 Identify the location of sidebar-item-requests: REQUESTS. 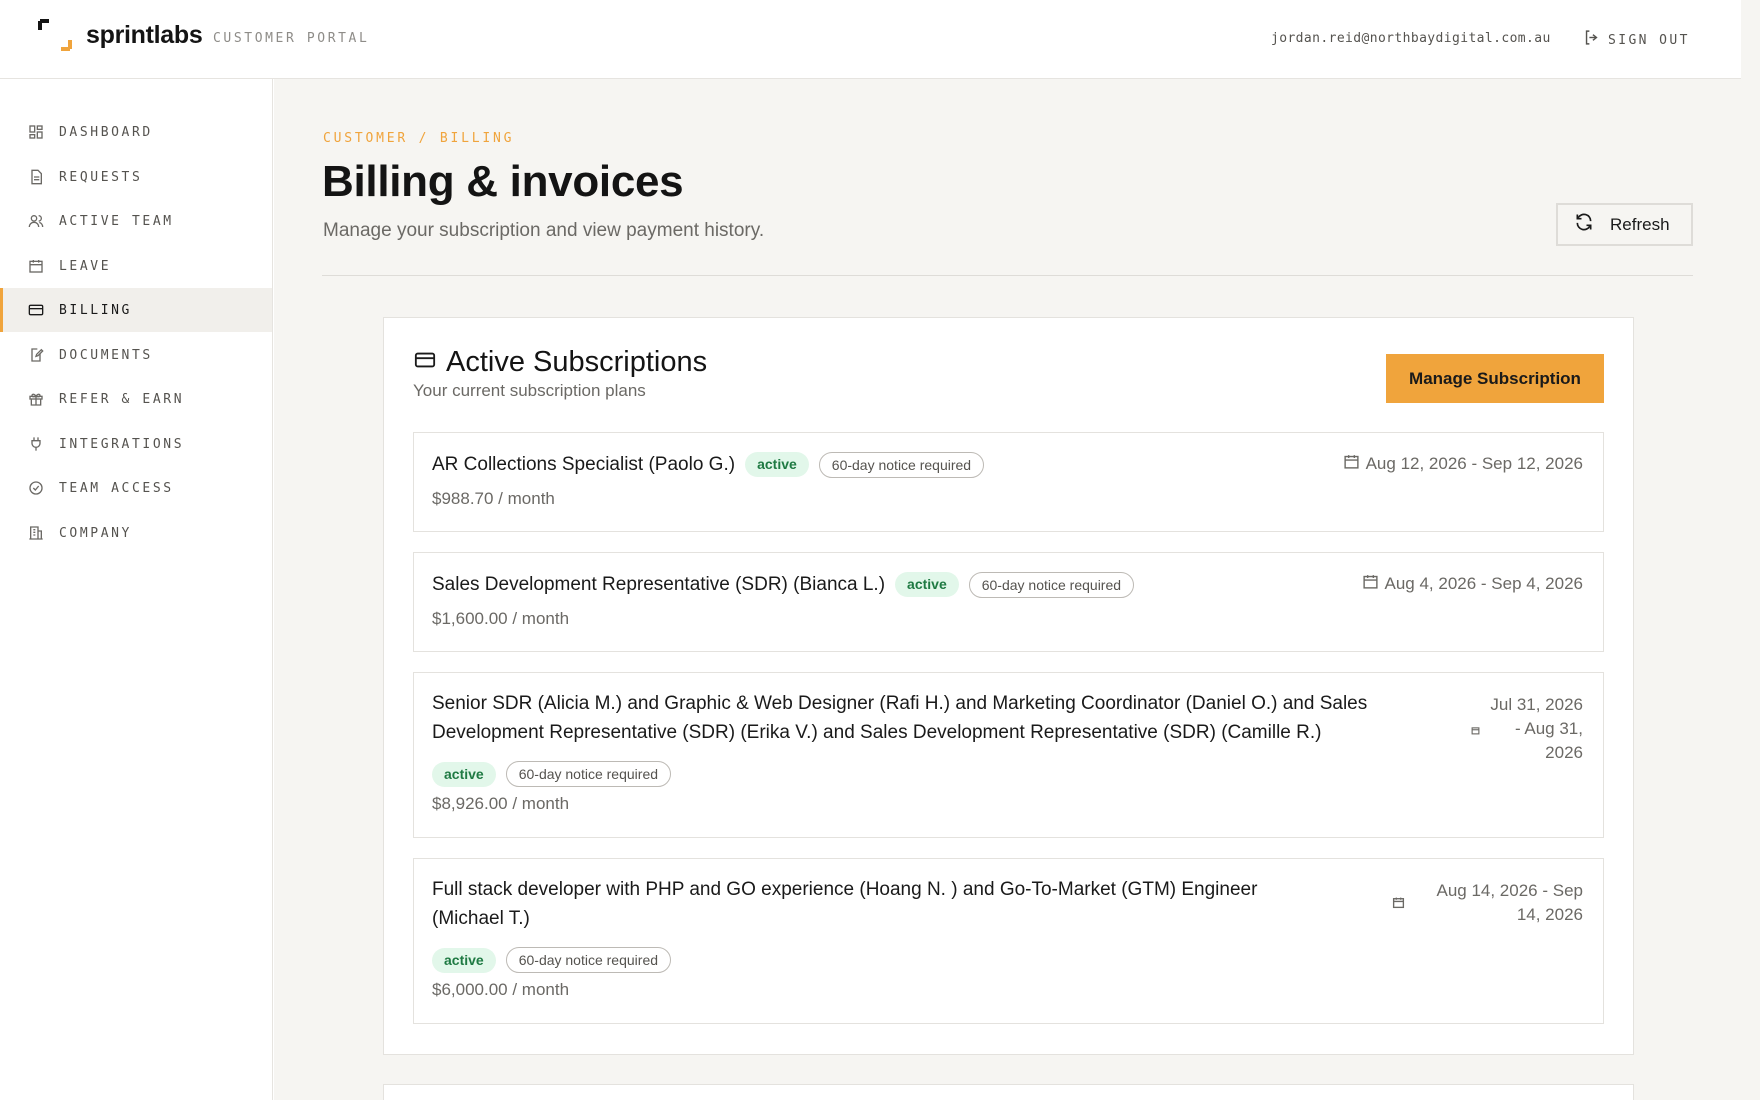
(136, 177).